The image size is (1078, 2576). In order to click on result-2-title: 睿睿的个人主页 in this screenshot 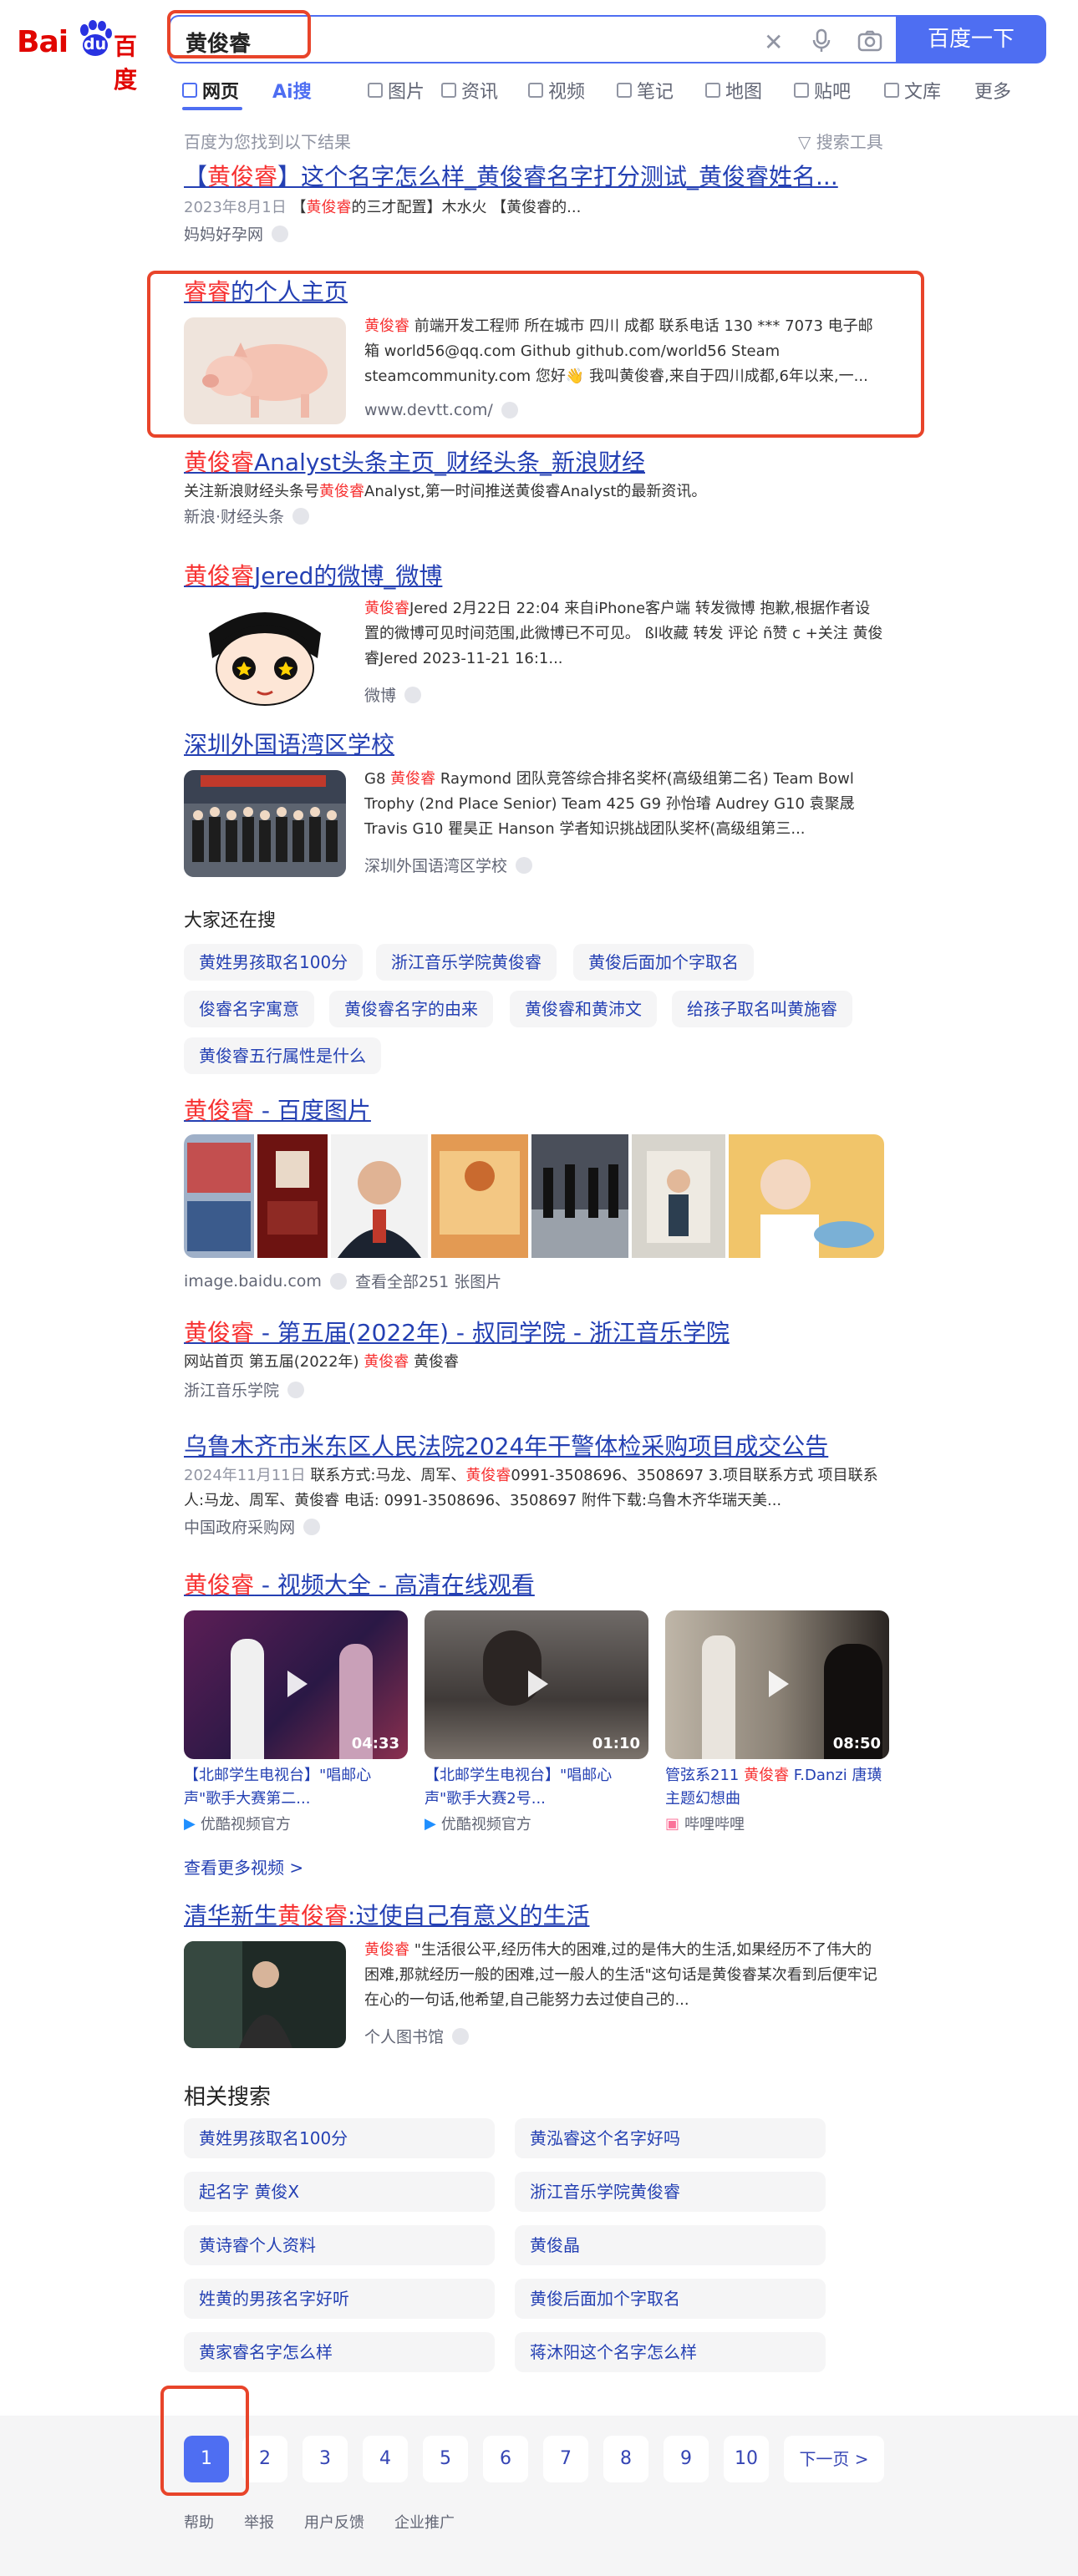, I will do `click(535, 292)`.